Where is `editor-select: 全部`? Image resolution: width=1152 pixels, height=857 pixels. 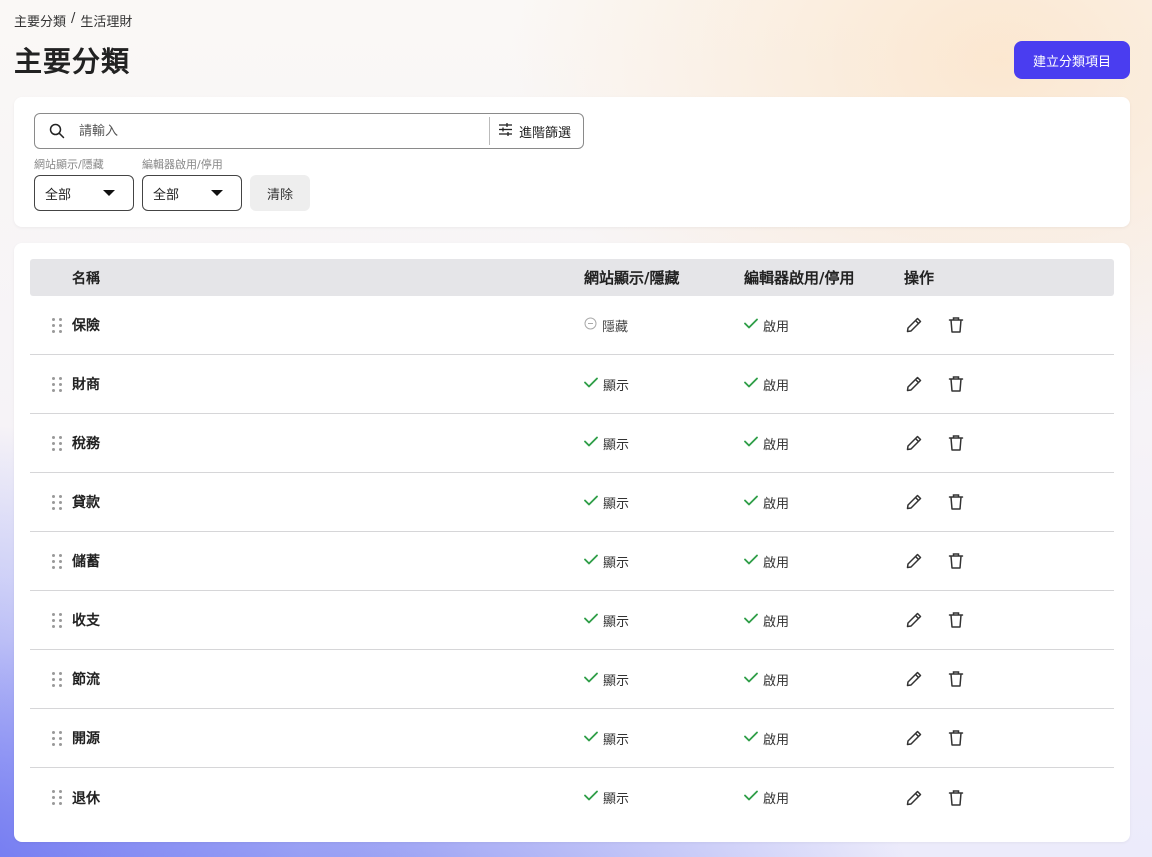 editor-select: 全部 is located at coordinates (192, 193).